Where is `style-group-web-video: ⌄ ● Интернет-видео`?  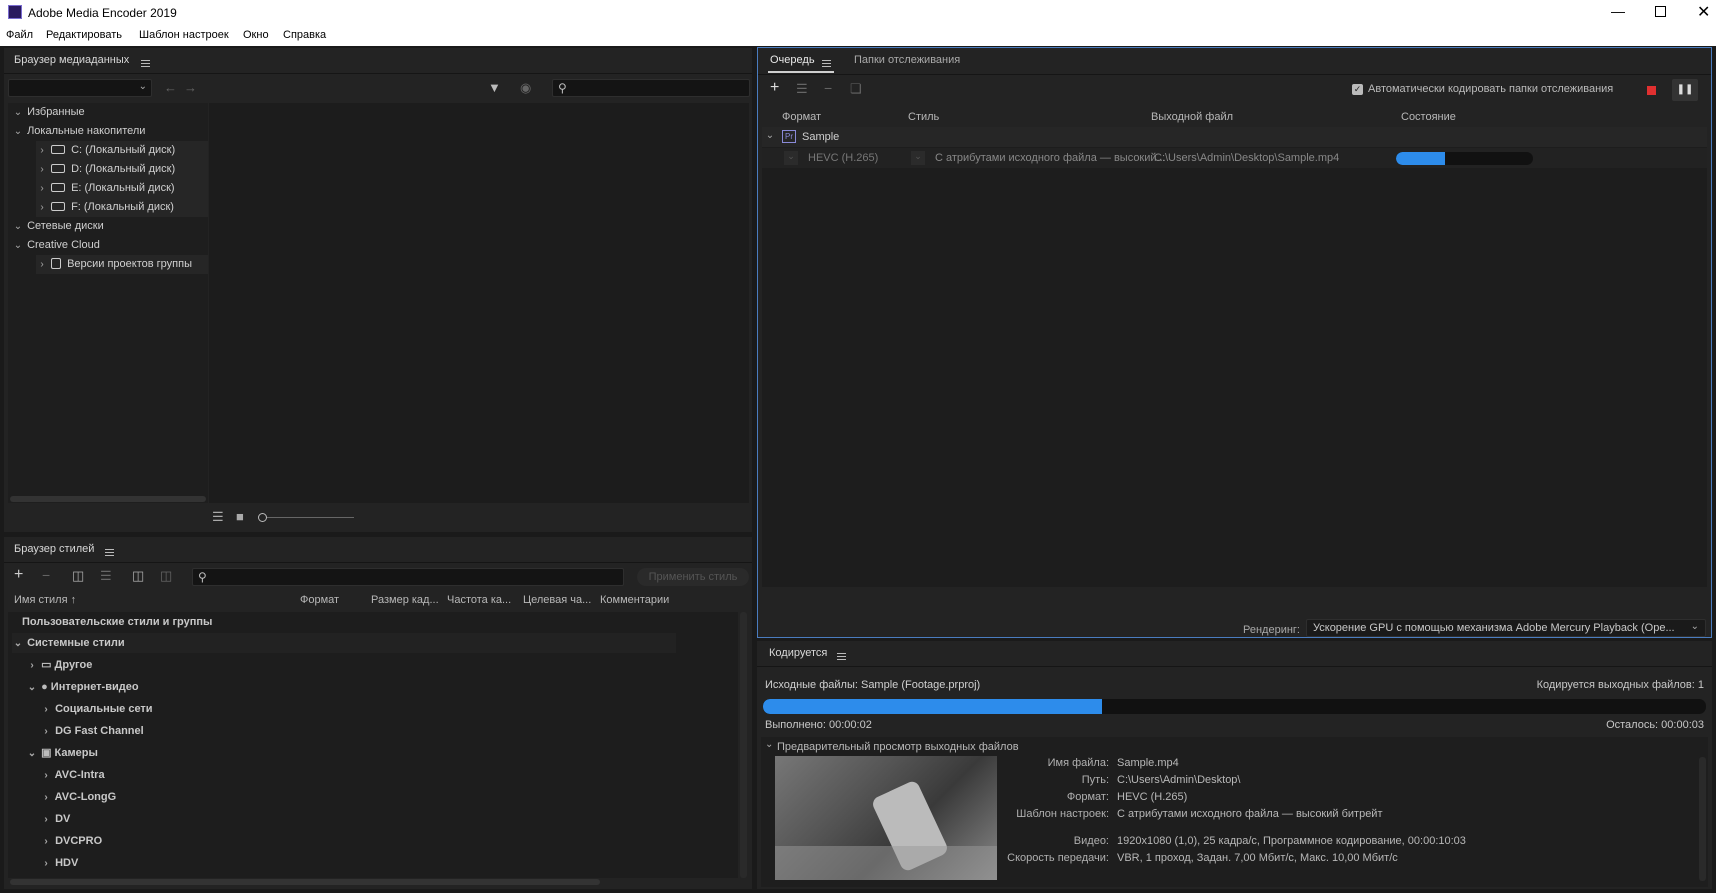 style-group-web-video: ⌄ ● Интернет-видео is located at coordinates (358, 687).